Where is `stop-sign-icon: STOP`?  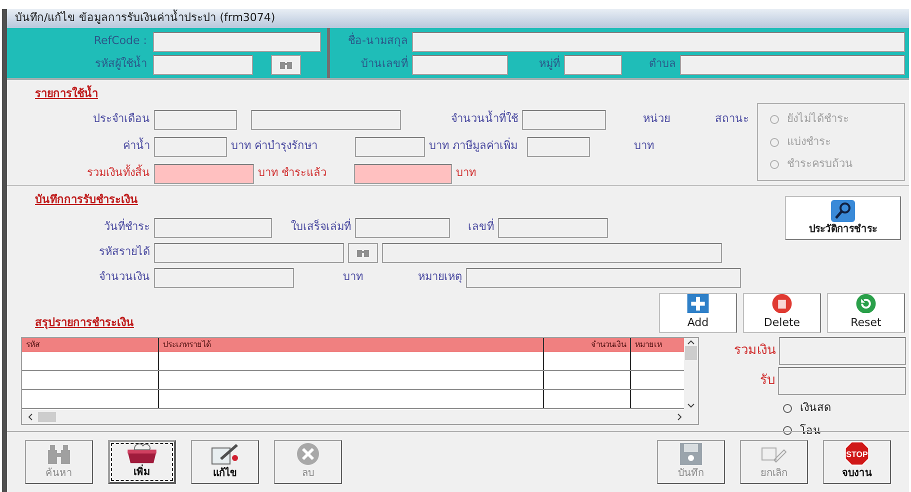
stop-sign-icon: STOP is located at coordinates (857, 453).